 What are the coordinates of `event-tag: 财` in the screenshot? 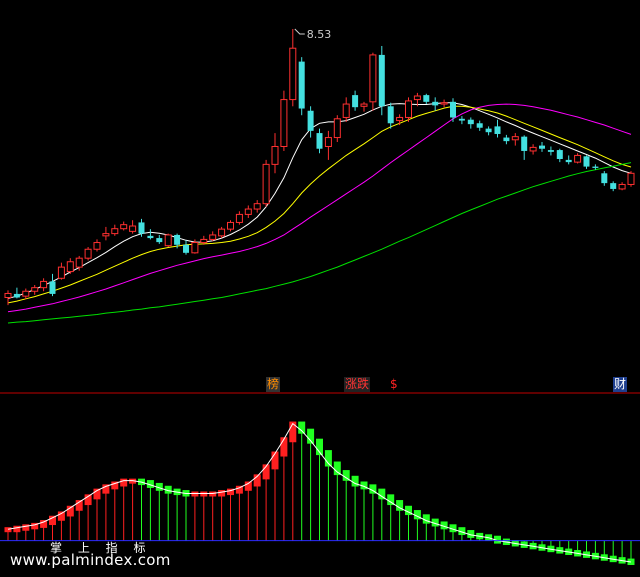 It's located at (620, 384).